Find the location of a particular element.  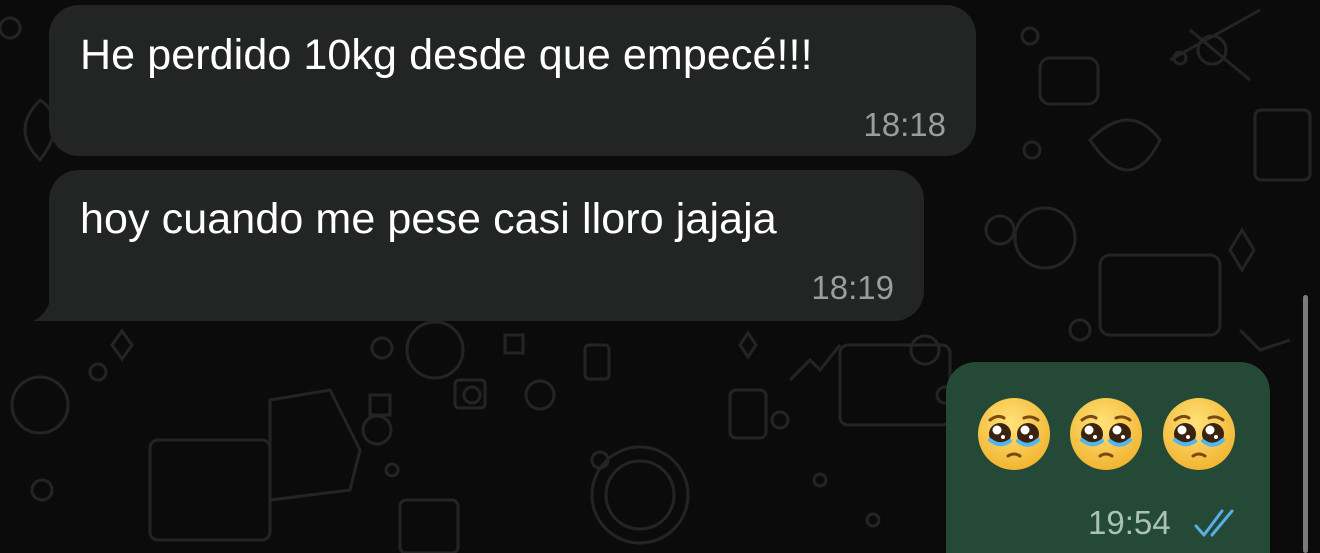

message-timestamp: 18:19 is located at coordinates (852, 287).